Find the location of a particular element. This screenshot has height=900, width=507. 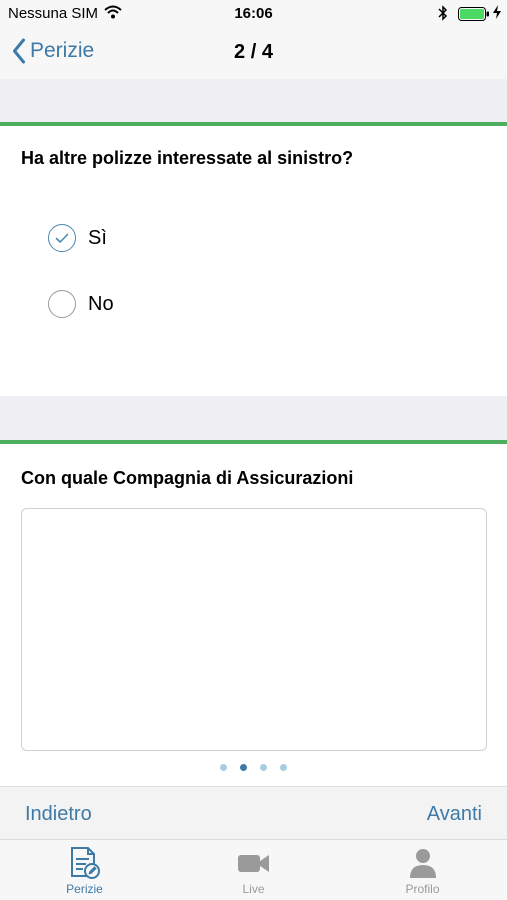

page-title: 2 / 4 is located at coordinates (253, 52).